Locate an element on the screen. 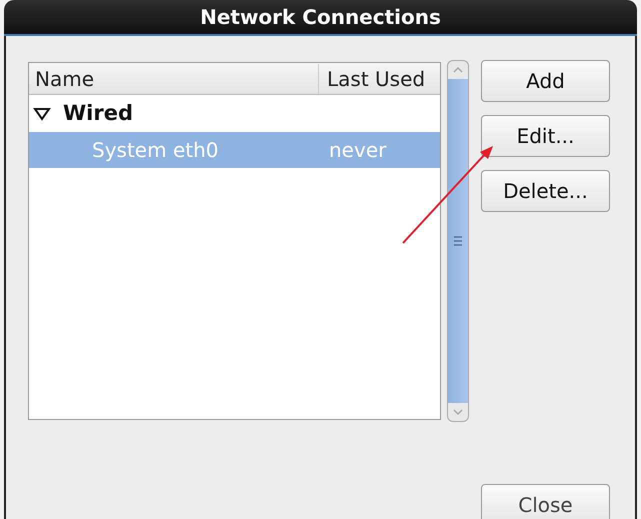 The width and height of the screenshot is (641, 519). close-button: Close is located at coordinates (545, 501).